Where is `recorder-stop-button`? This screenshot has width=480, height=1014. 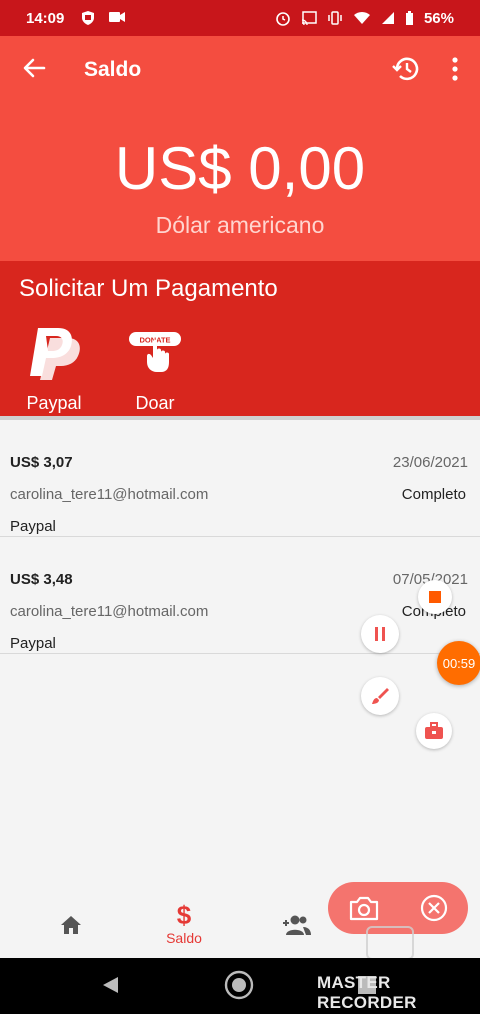
recorder-stop-button is located at coordinates (435, 597).